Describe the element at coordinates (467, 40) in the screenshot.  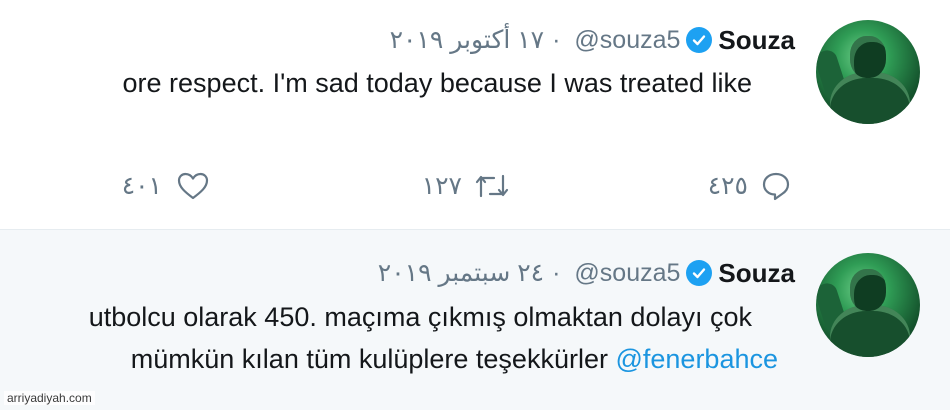
I see `tweet-date: ١٧ أكتوبر ٢٠١٩` at that location.